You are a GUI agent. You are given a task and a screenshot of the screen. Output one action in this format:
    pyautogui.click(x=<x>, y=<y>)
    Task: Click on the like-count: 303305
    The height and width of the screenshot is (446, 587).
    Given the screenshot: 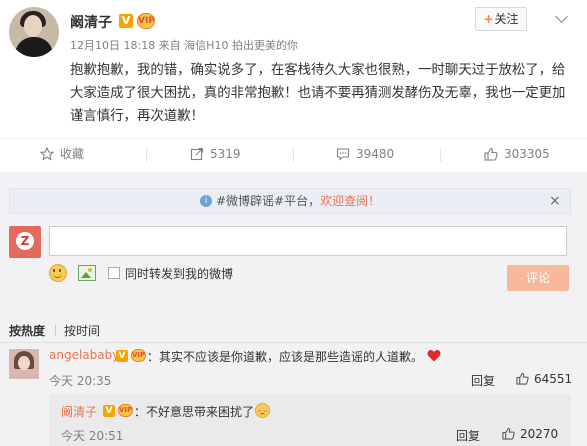 What is the action you would take?
    pyautogui.click(x=527, y=154)
    